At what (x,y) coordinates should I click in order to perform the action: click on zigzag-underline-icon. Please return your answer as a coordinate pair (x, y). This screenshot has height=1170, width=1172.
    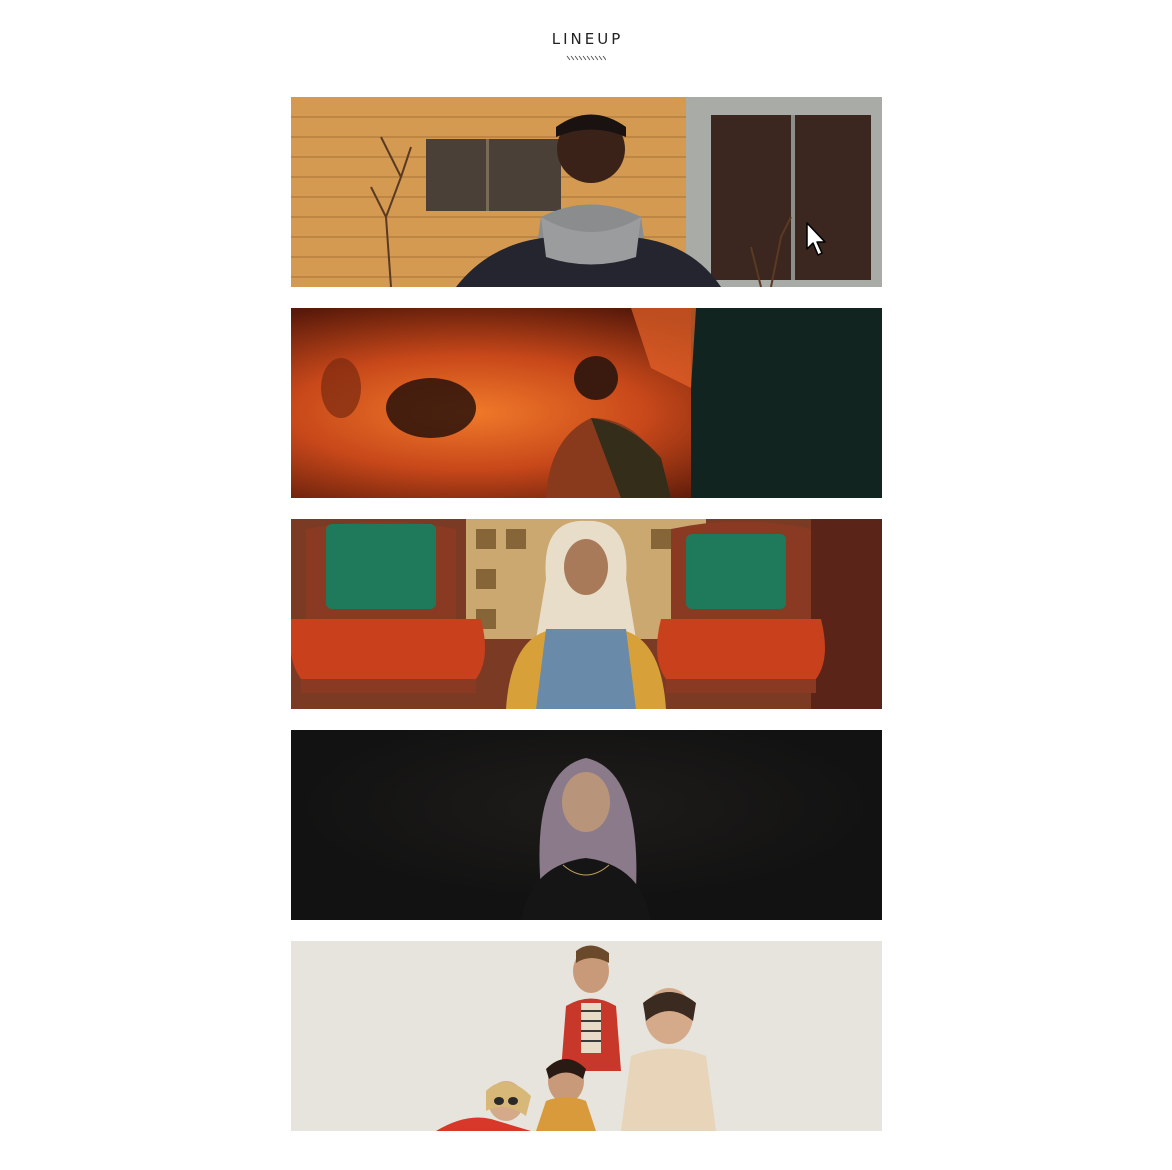
    Looking at the image, I should click on (586, 58).